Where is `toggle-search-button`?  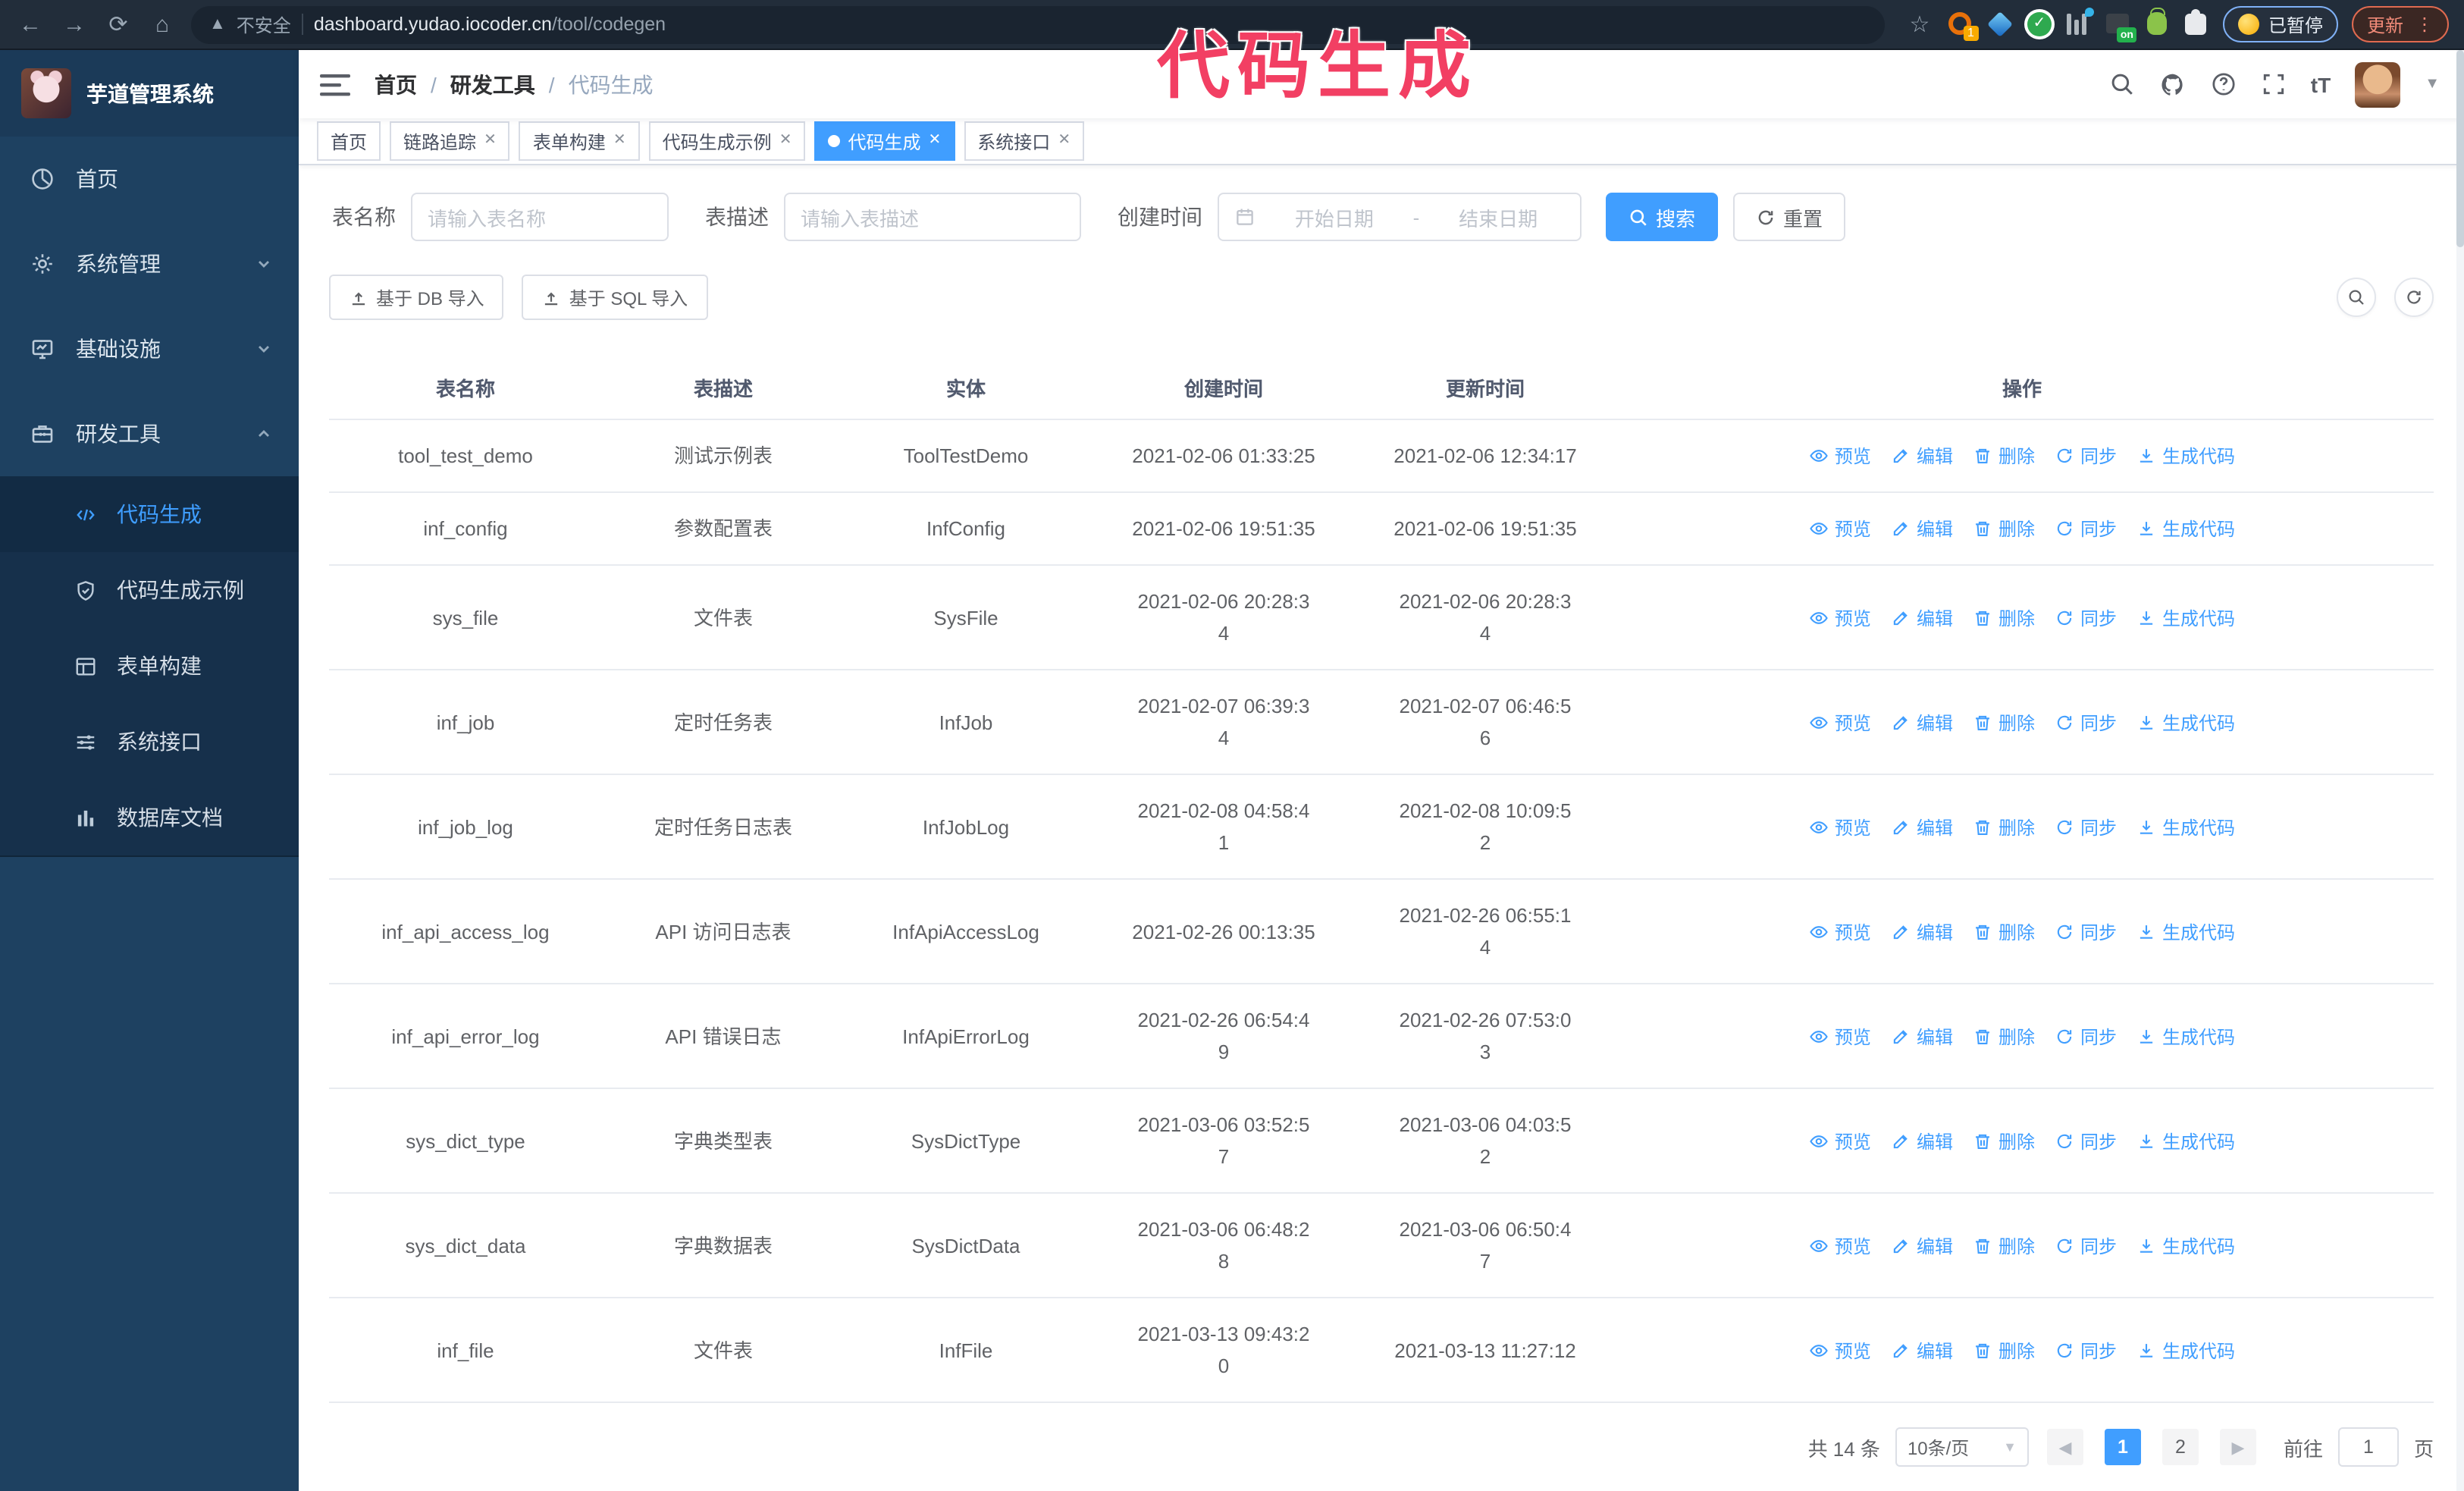
toggle-search-button is located at coordinates (2357, 297).